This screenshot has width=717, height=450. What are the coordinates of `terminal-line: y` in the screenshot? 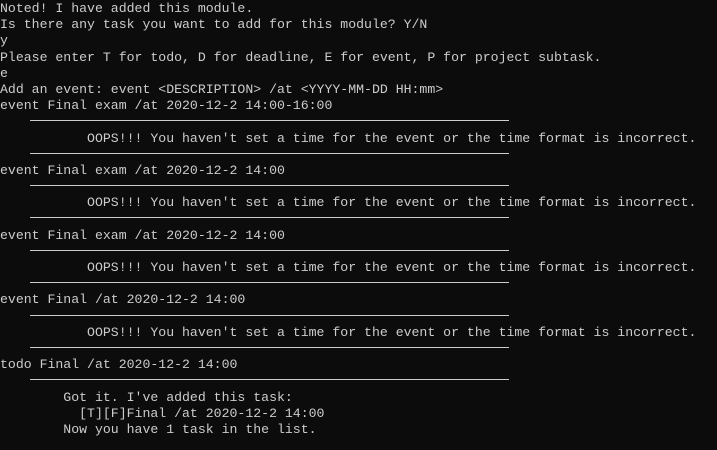 It's located at (4, 41).